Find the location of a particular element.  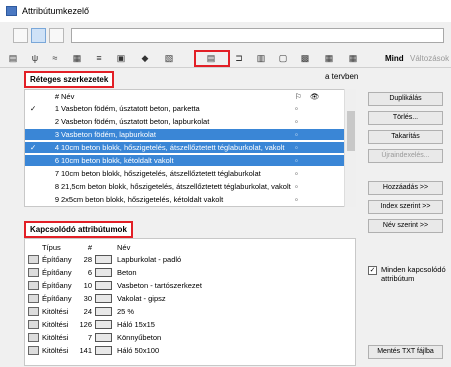

layers-icon: ▤ is located at coordinates (13, 58).